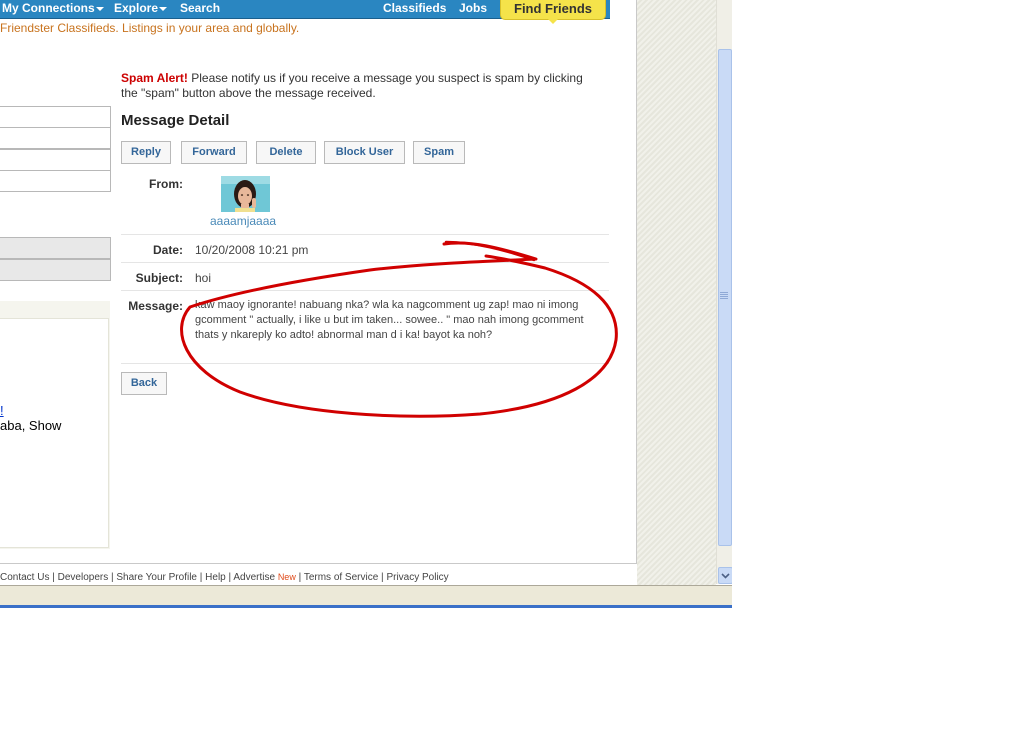 This screenshot has height=738, width=1024. What do you see at coordinates (341, 577) in the screenshot?
I see `footer-terms-link: Terms of Service` at bounding box center [341, 577].